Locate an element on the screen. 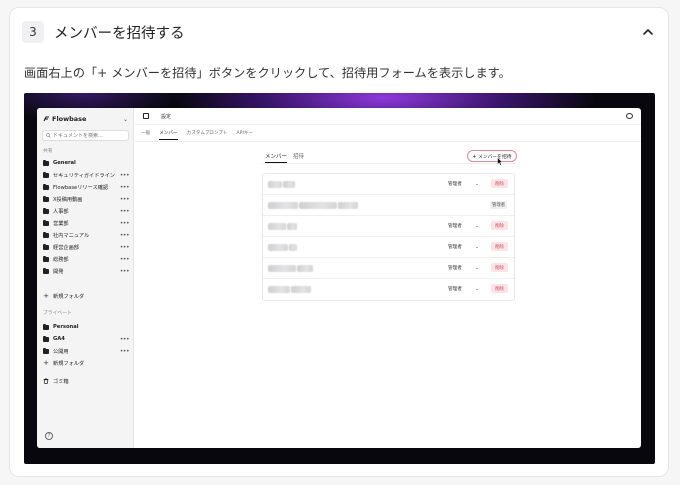  subtabs-divider is located at coordinates (388, 163).